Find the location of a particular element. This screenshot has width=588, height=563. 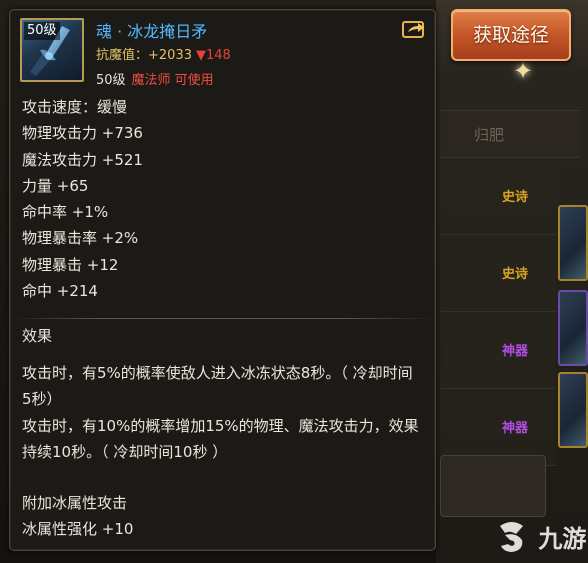

stat-hit: 命中 +214 is located at coordinates (60, 291).